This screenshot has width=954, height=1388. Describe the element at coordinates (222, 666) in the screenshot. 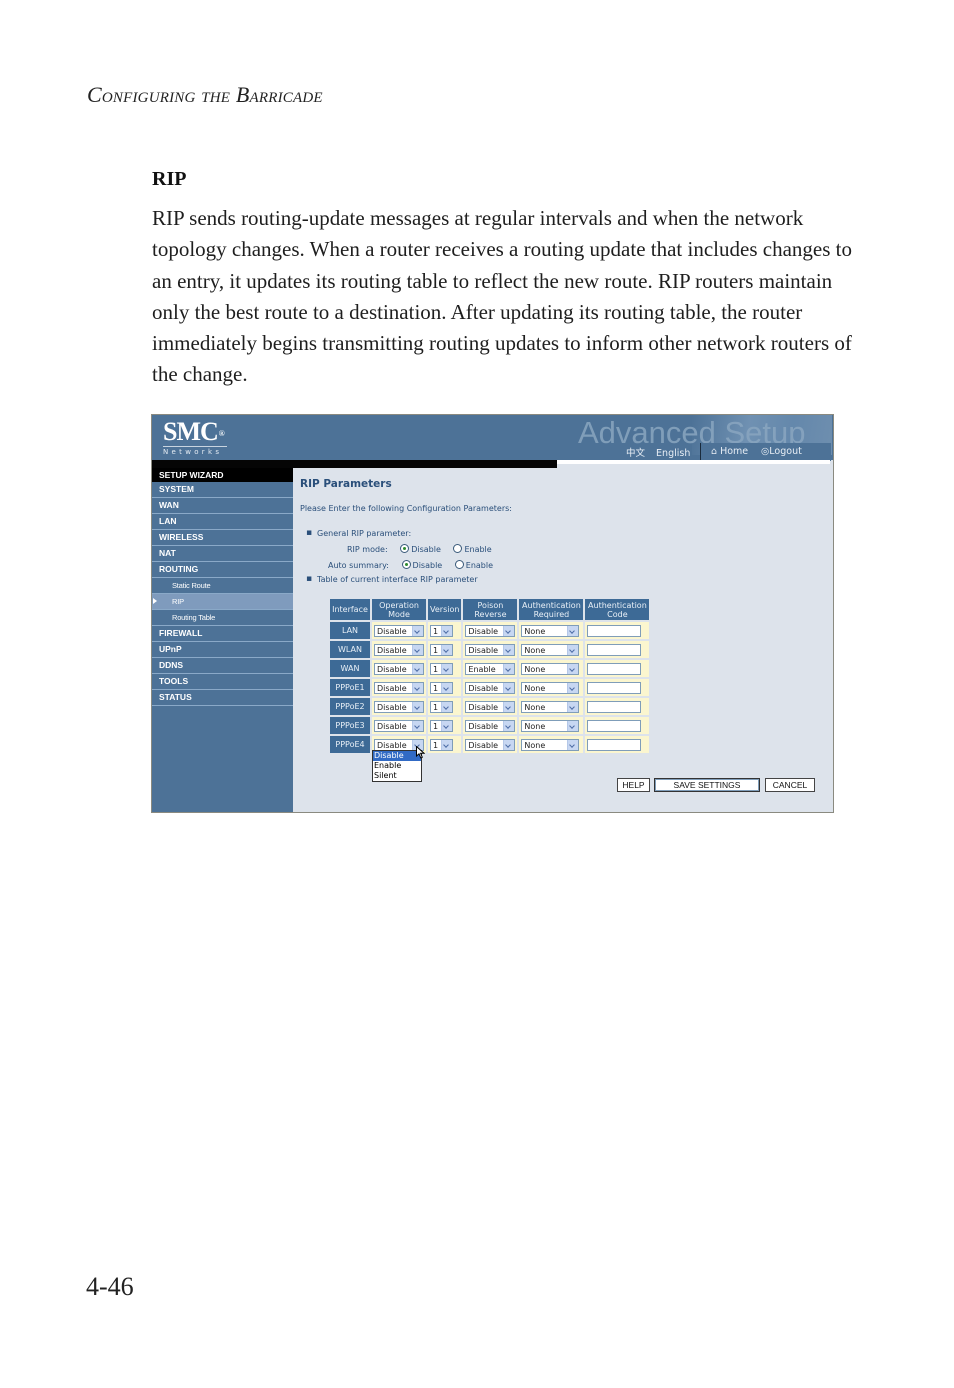

I see `sidebar-item-ddns: DDNS` at that location.